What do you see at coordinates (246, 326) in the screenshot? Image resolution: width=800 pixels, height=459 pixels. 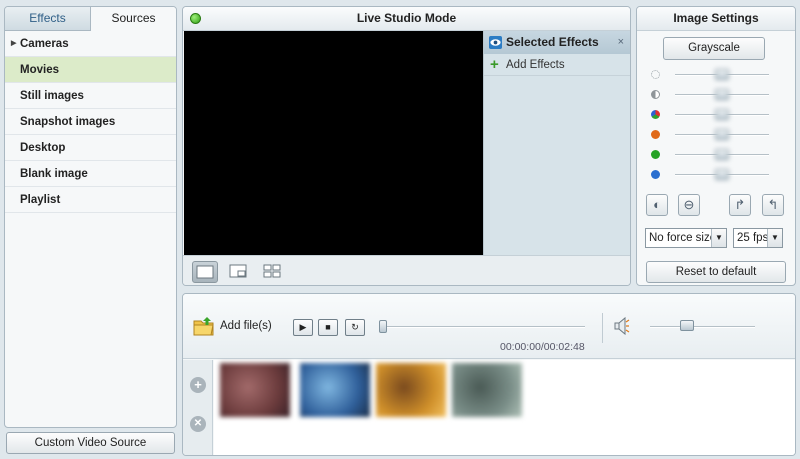 I see `add-files-button: Add file(s)` at bounding box center [246, 326].